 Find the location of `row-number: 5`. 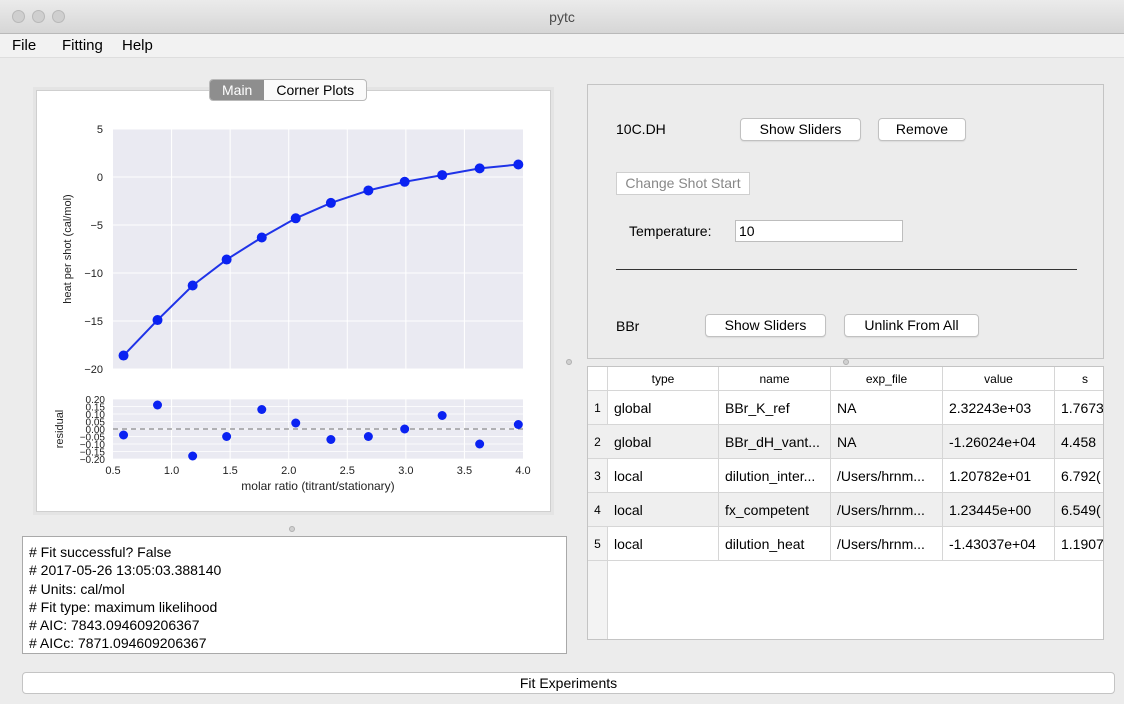

row-number: 5 is located at coordinates (597, 544).